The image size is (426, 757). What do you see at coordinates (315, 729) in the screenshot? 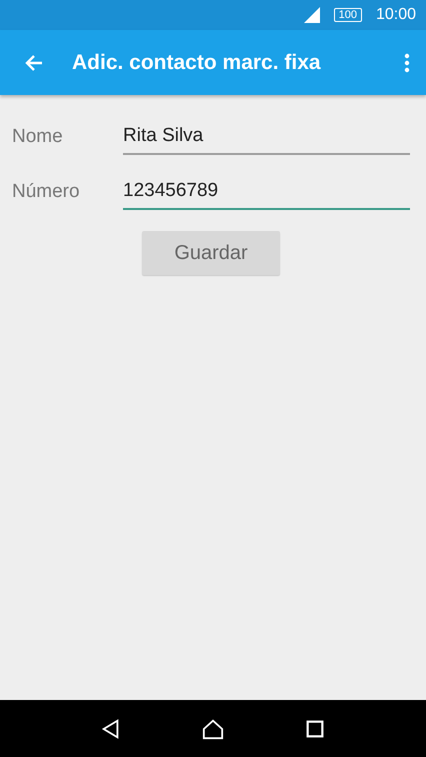
I see `recent-apps-icon` at bounding box center [315, 729].